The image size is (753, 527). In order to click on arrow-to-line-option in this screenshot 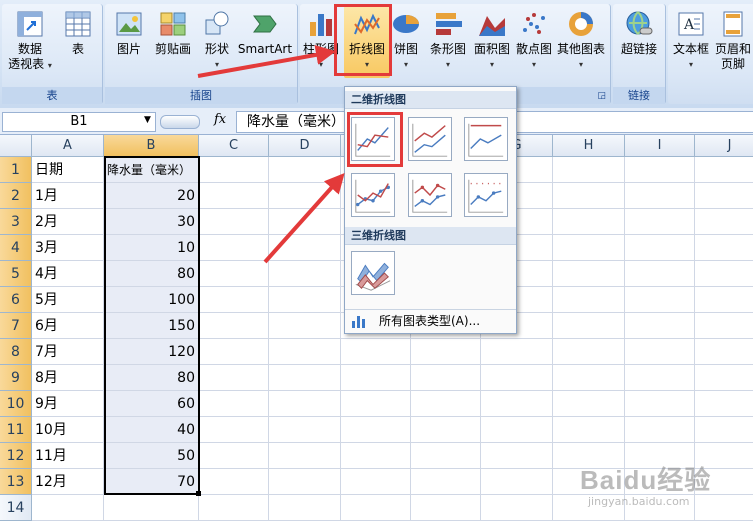, I will do `click(304, 218)`.